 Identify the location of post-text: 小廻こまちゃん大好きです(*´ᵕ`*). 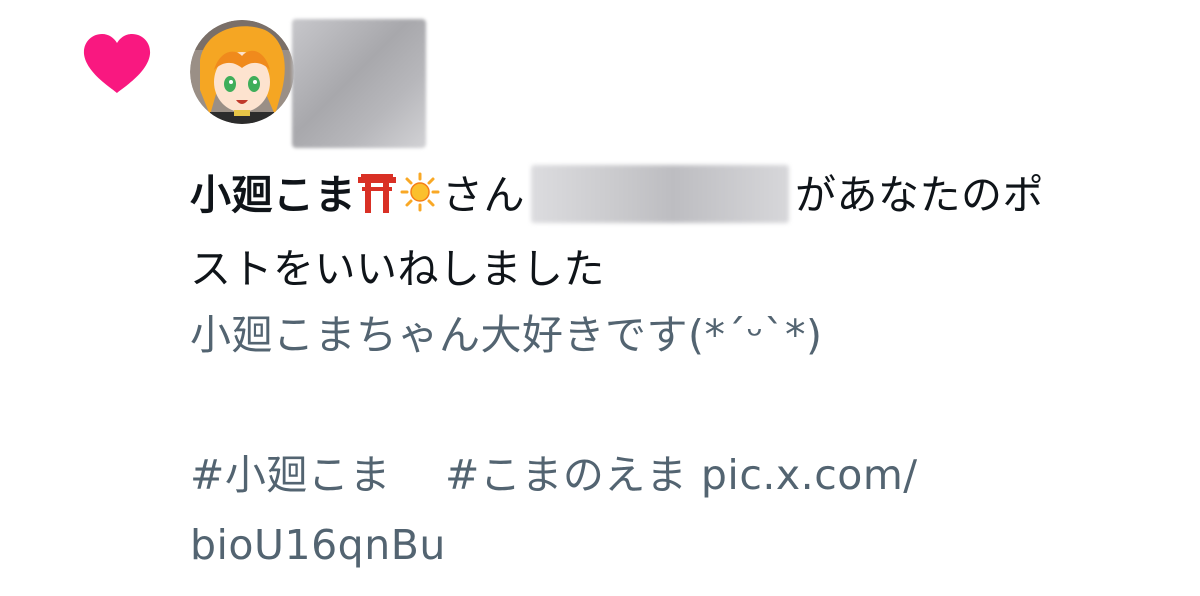
(506, 335).